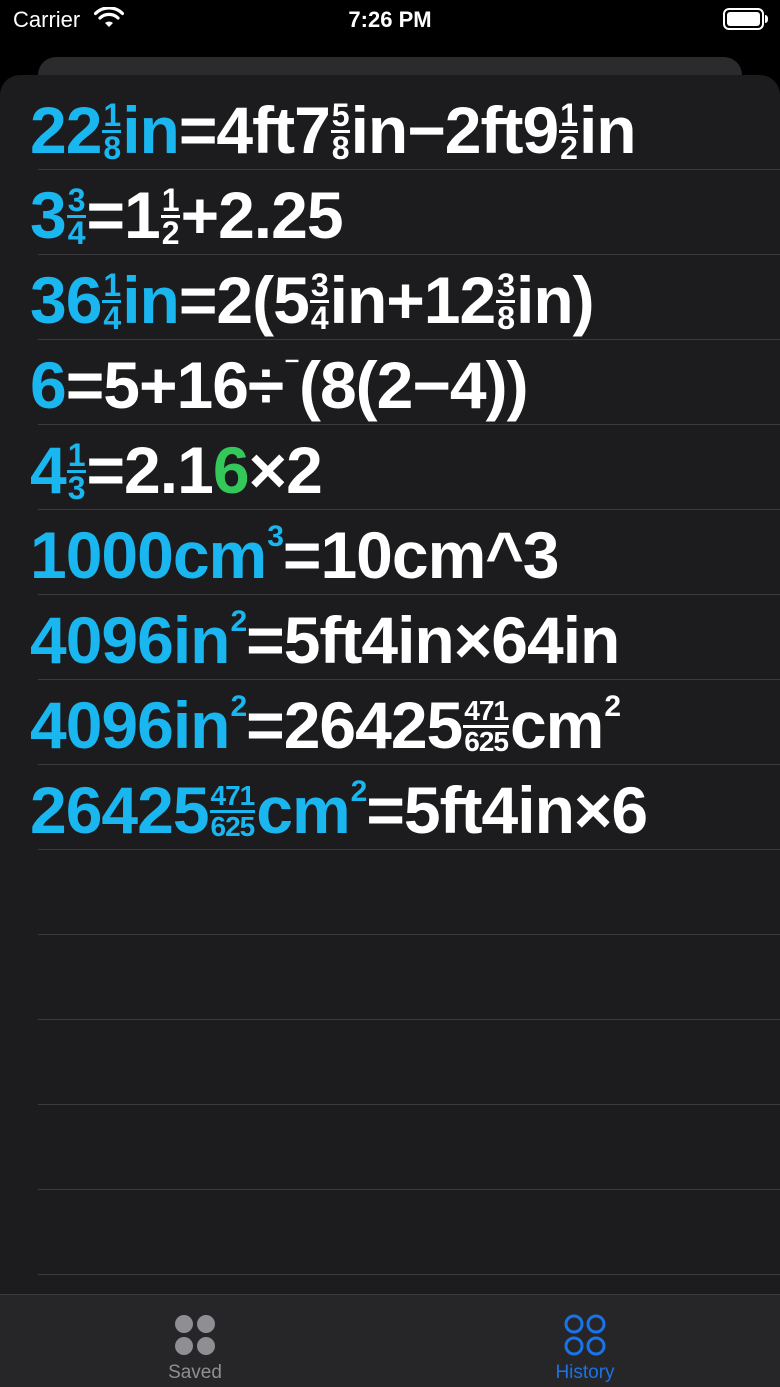 This screenshot has width=780, height=1387. I want to click on expression: =10cm^3, so click(421, 555).